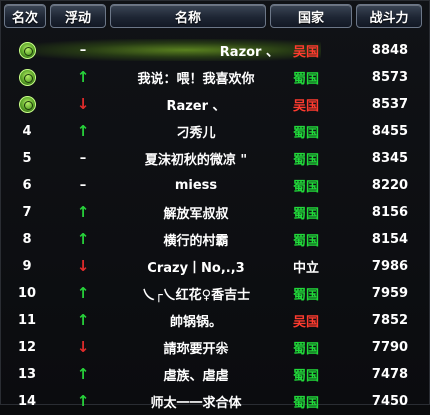 The image size is (430, 415). I want to click on table-header: 名次 浮动 名称 国家 战斗力, so click(215, 16).